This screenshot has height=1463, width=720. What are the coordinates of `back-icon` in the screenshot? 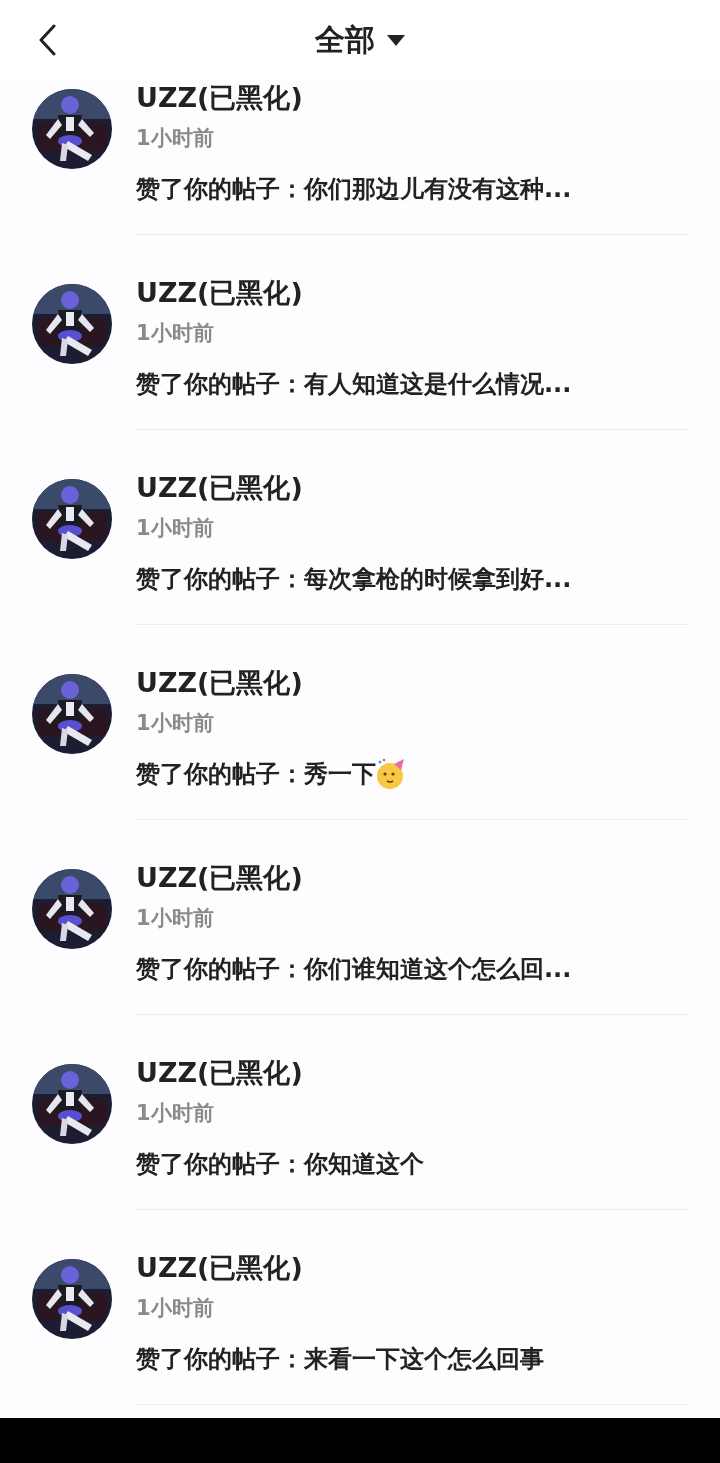 It's located at (47, 40).